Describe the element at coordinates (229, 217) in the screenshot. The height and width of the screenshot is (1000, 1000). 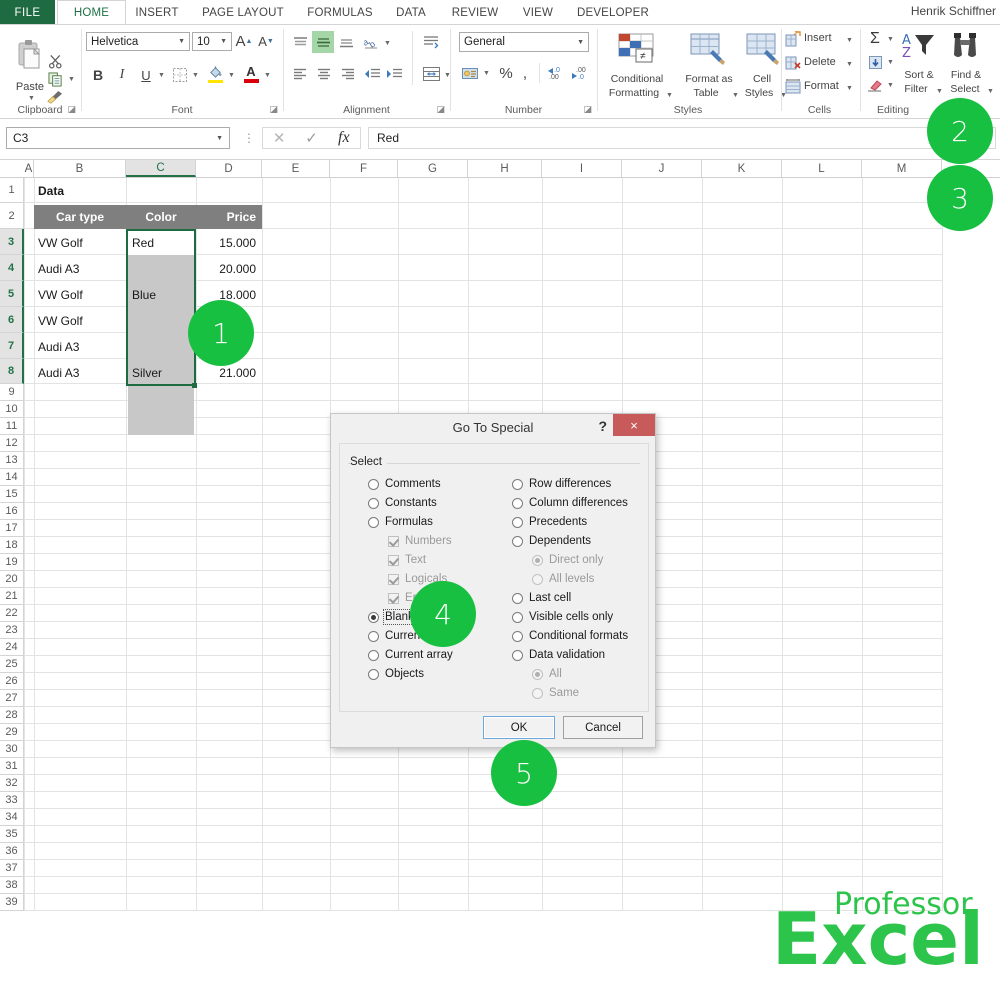
I see `cell-D2-header: Price` at that location.